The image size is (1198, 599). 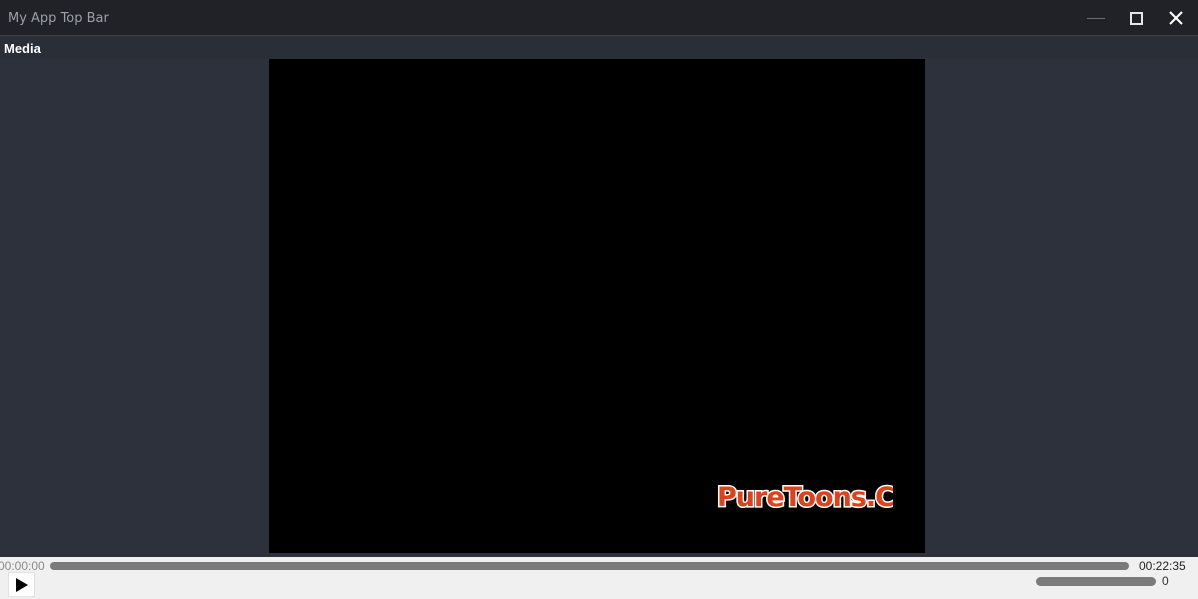 What do you see at coordinates (599, 18) in the screenshot?
I see `title-bar: My App Top Bar` at bounding box center [599, 18].